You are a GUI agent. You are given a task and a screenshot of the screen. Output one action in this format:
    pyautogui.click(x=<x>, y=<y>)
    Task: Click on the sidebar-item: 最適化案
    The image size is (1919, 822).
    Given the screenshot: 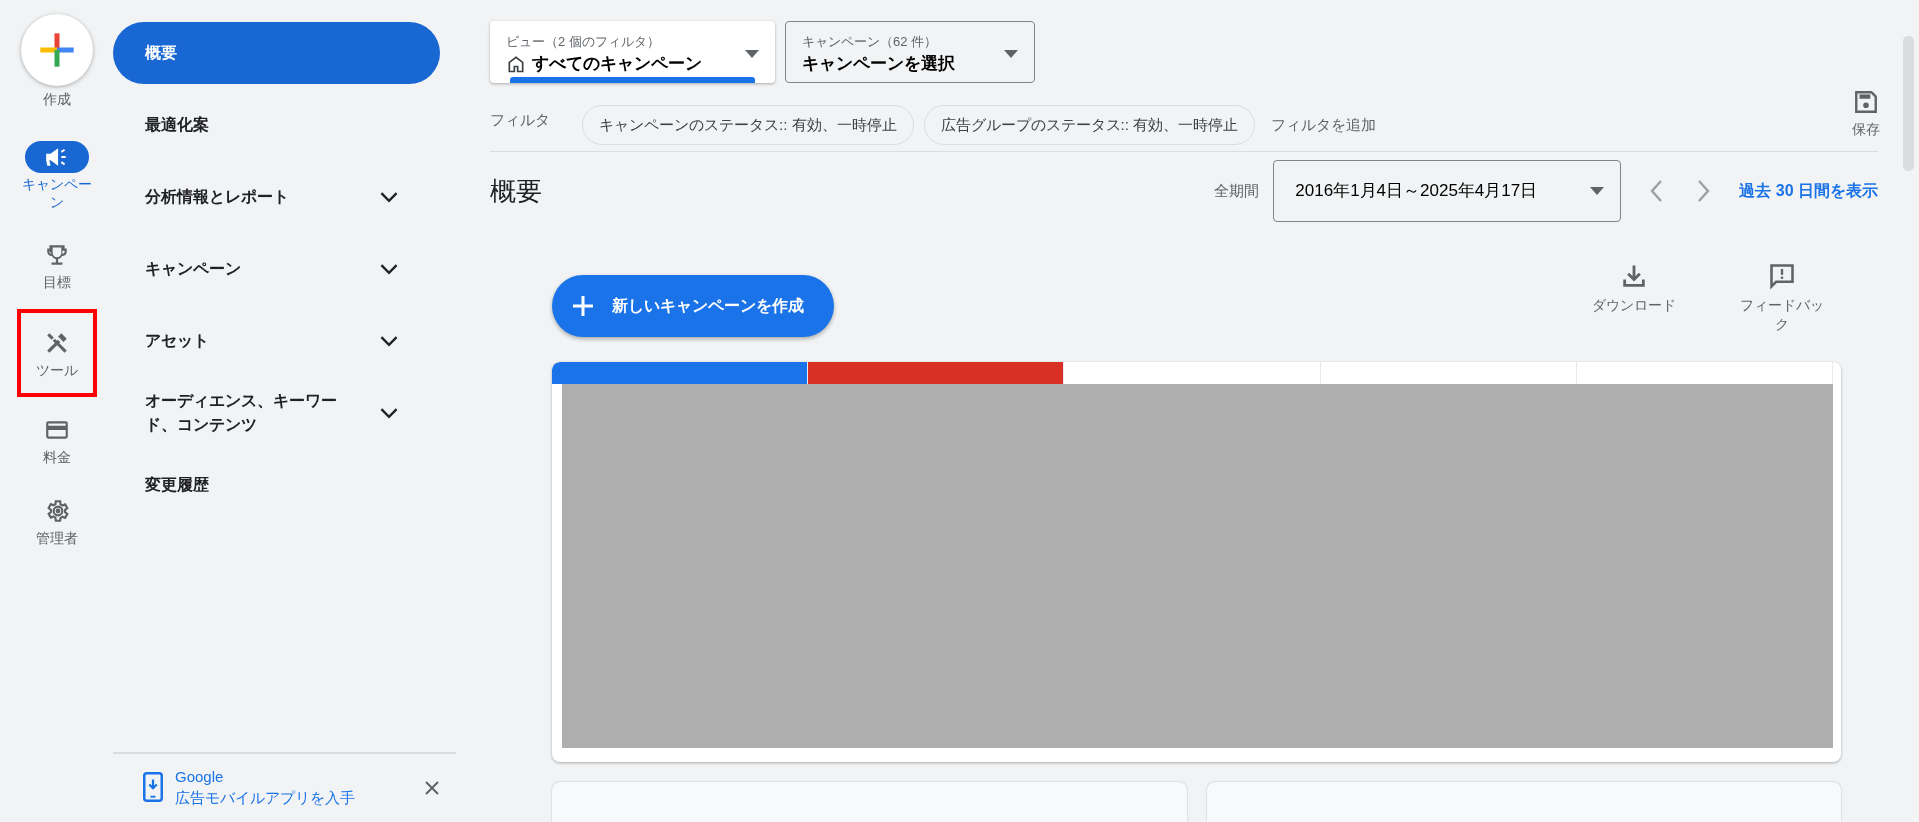 What is the action you would take?
    pyautogui.click(x=276, y=125)
    